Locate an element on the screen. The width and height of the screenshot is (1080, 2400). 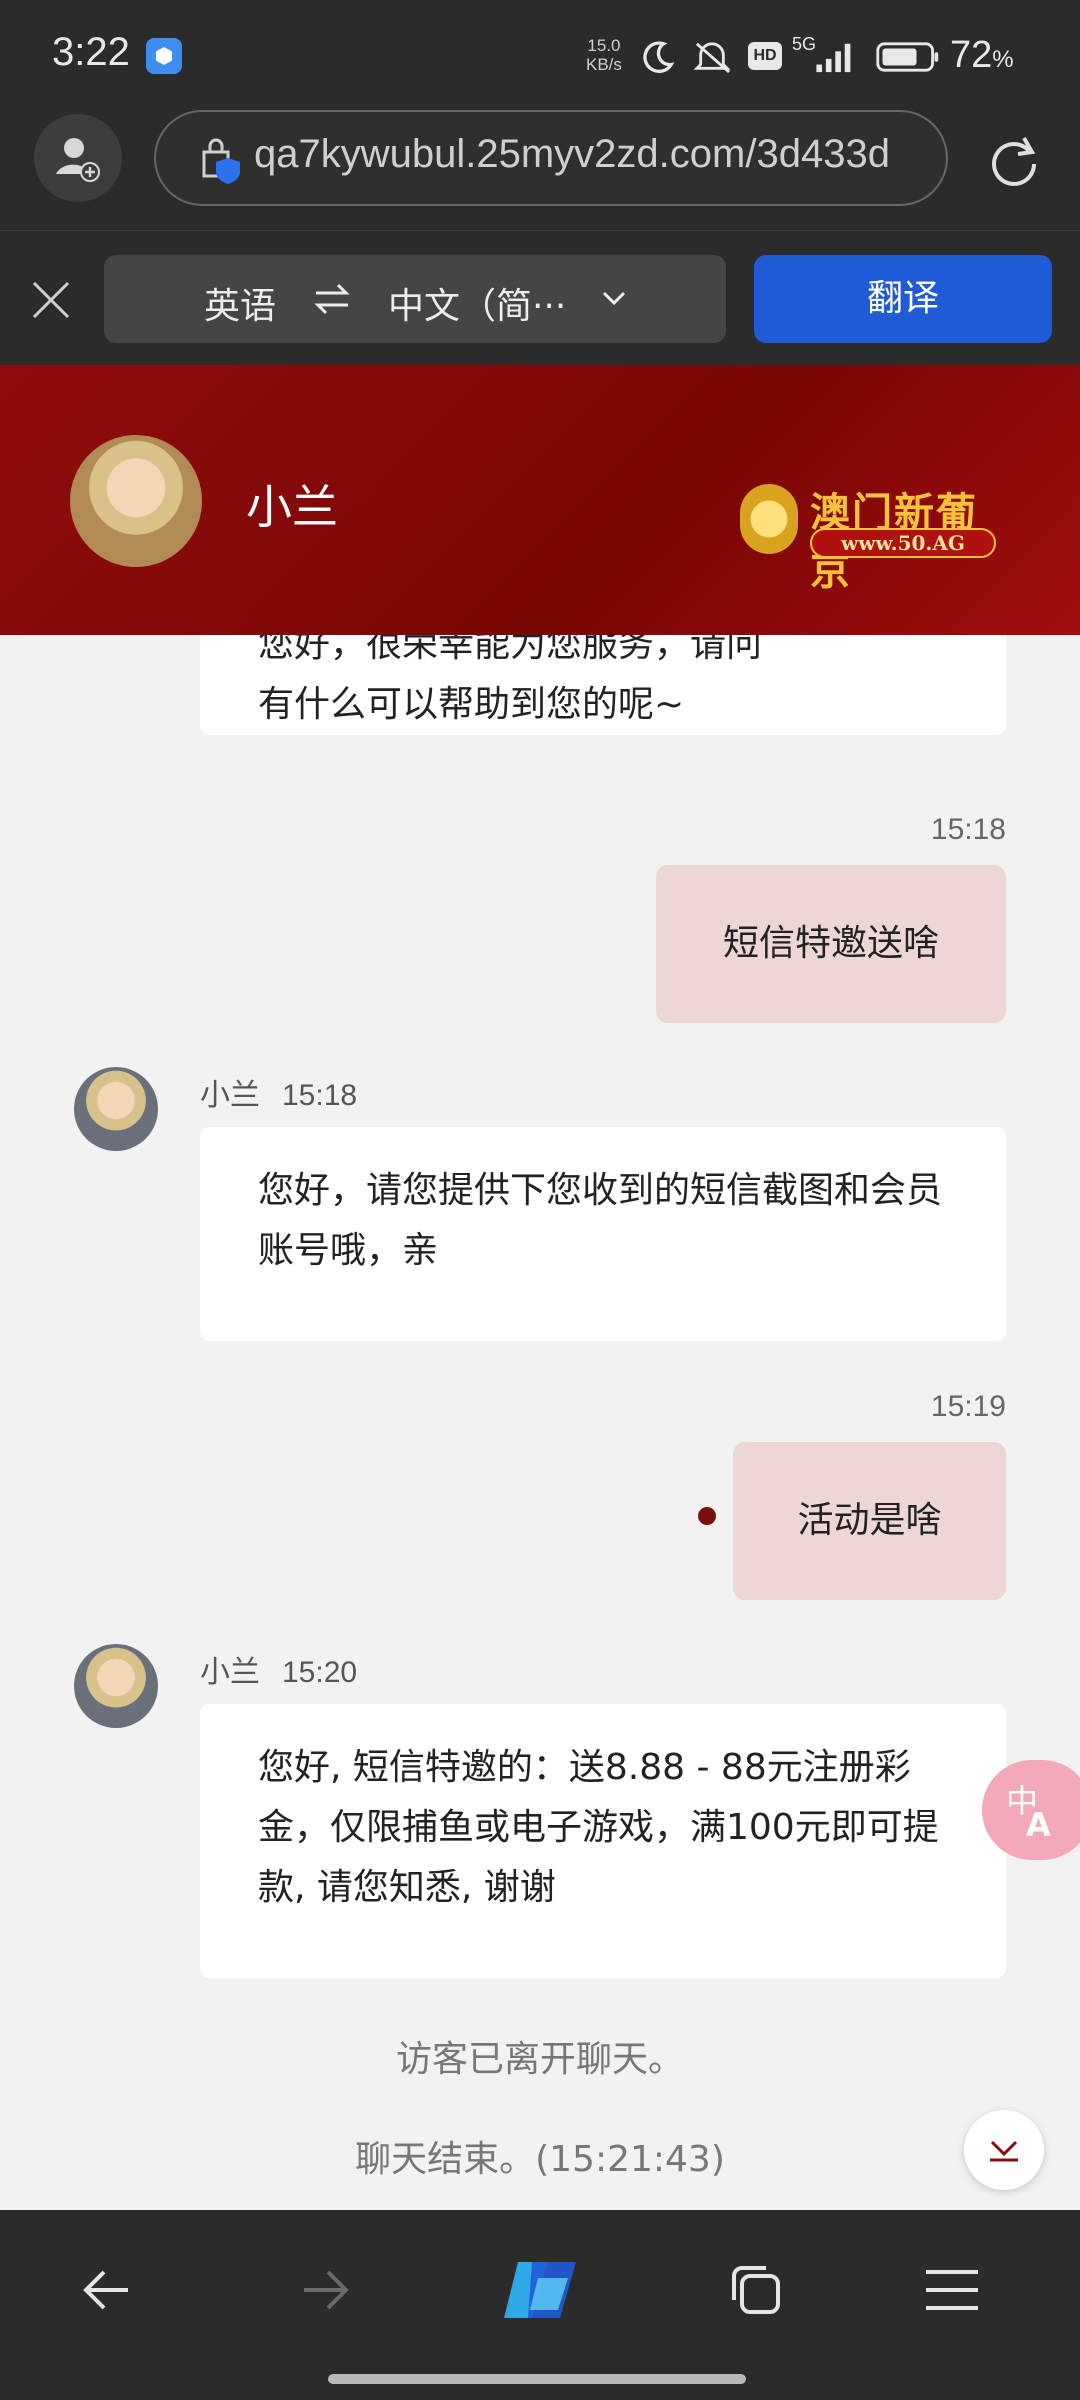
message-sender: 小兰 15:20 is located at coordinates (279, 1672).